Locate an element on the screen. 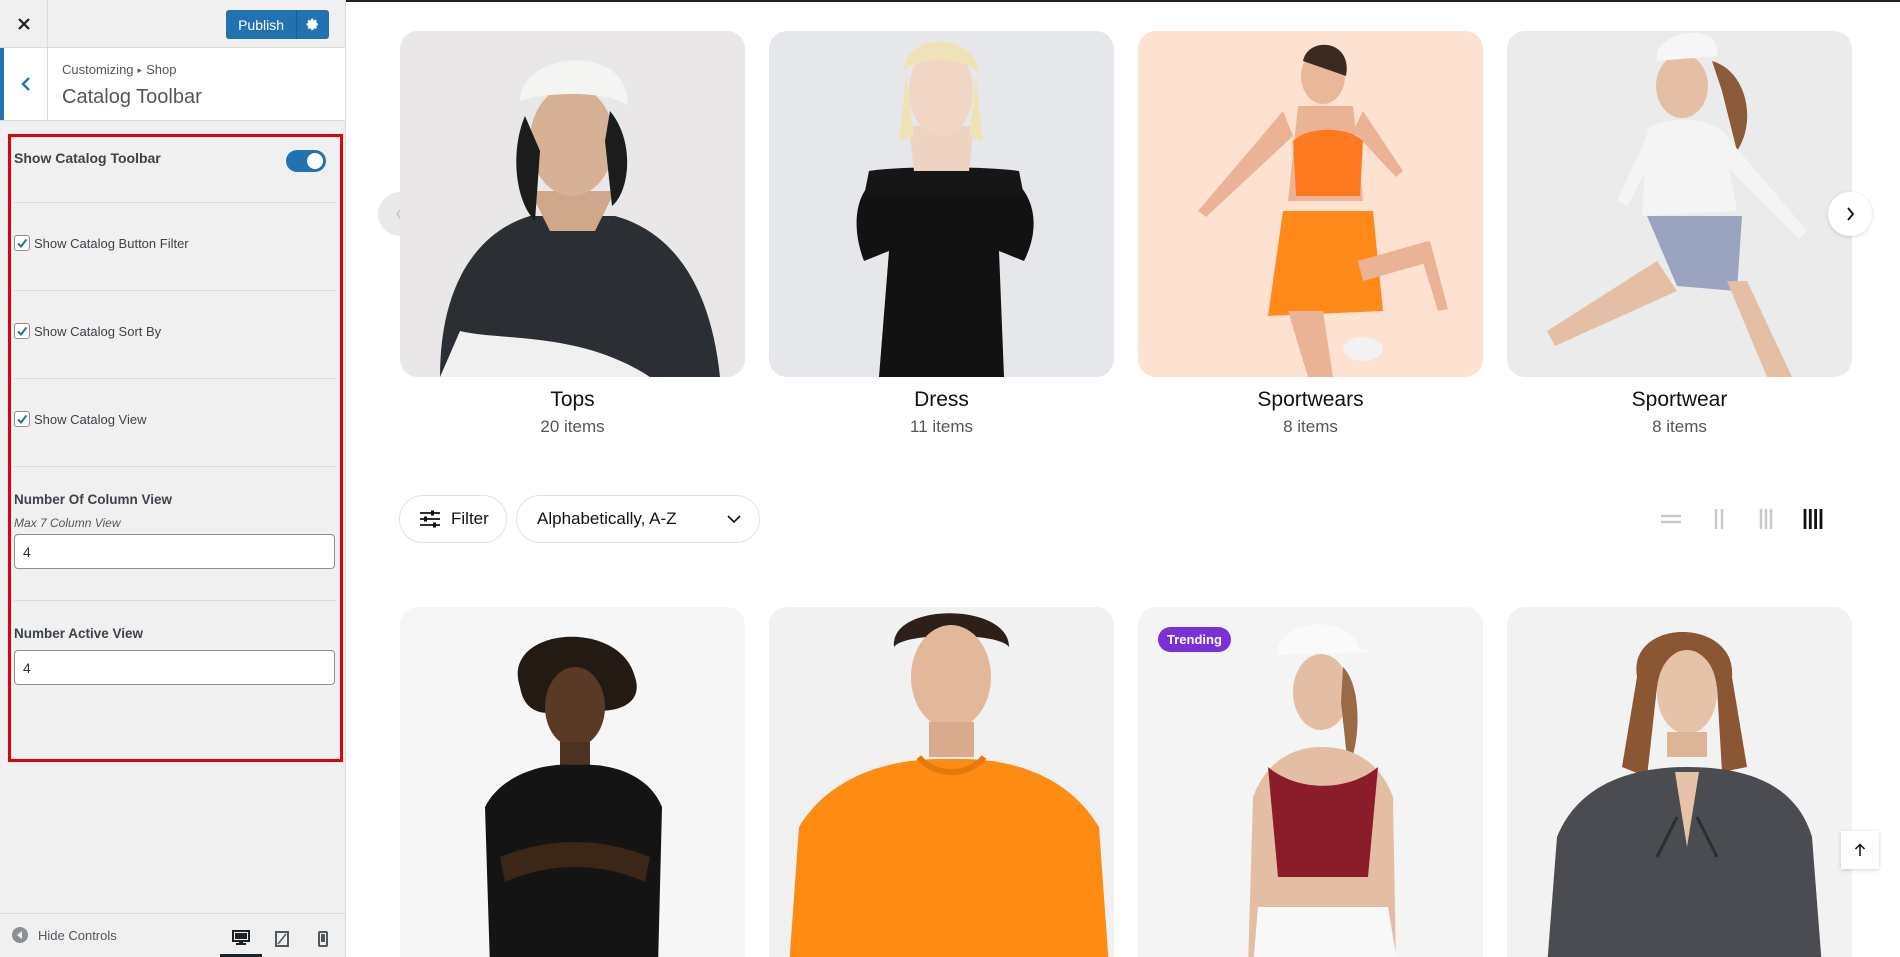 Image resolution: width=1900 pixels, height=957 pixels. active-view-label: Number Active View is located at coordinates (79, 633).